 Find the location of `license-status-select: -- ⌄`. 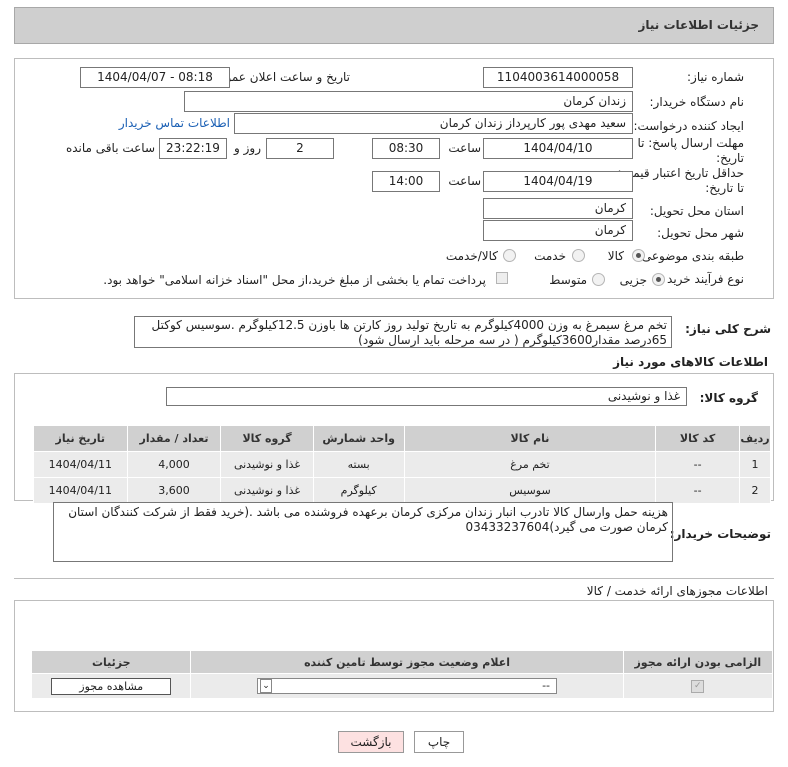

license-status-select: -- ⌄ is located at coordinates (407, 686).